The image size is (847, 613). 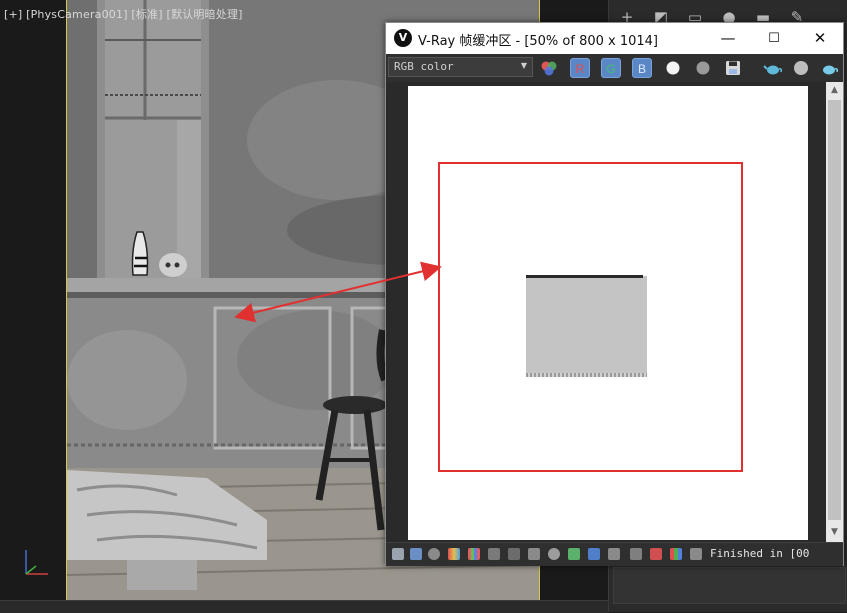 I want to click on vray-logo-icon: V, so click(x=403, y=38).